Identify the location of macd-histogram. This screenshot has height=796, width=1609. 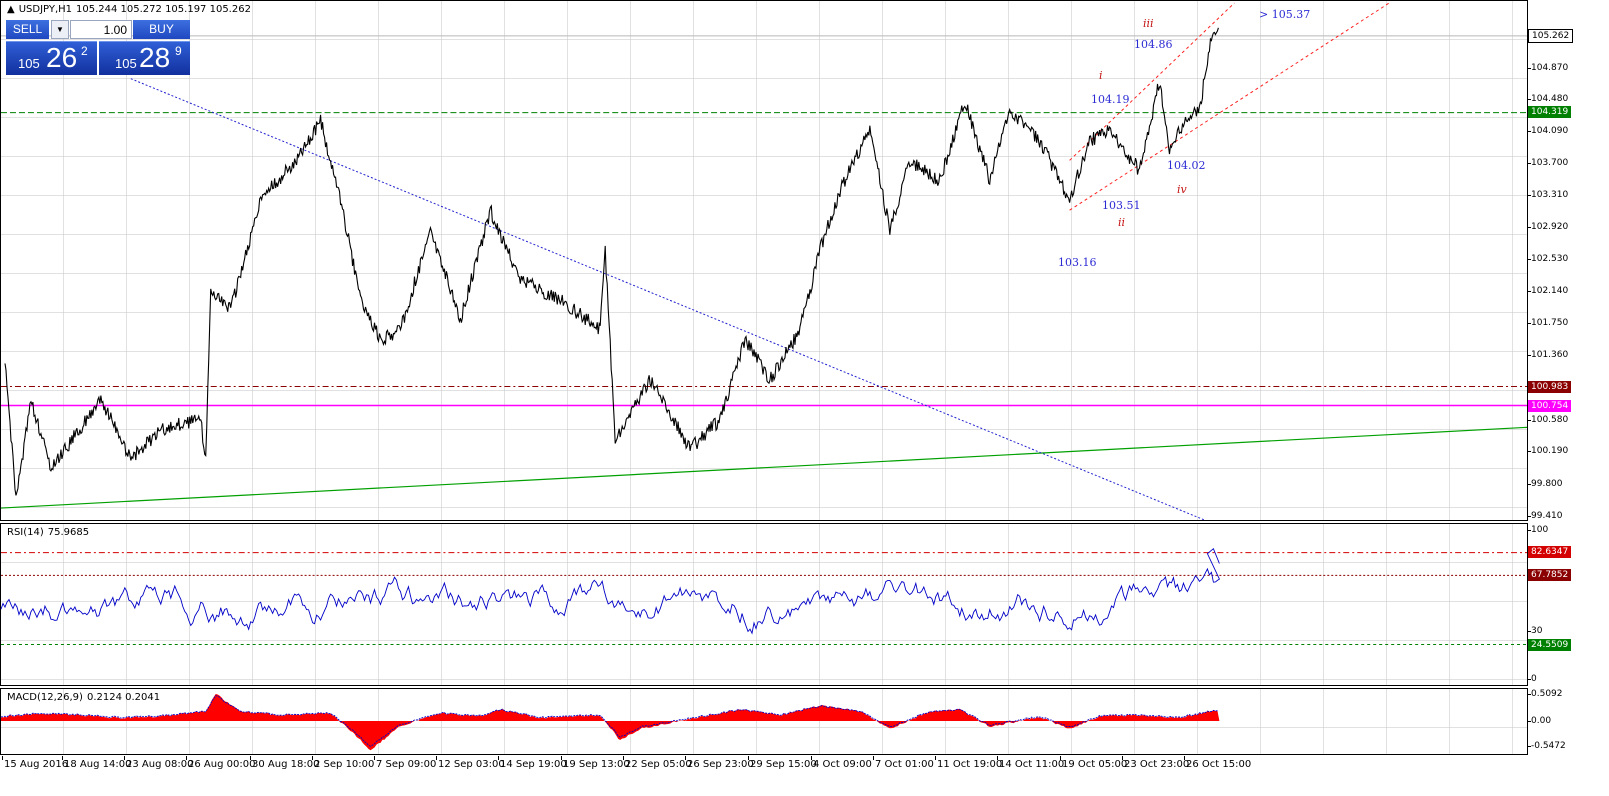
(610, 722).